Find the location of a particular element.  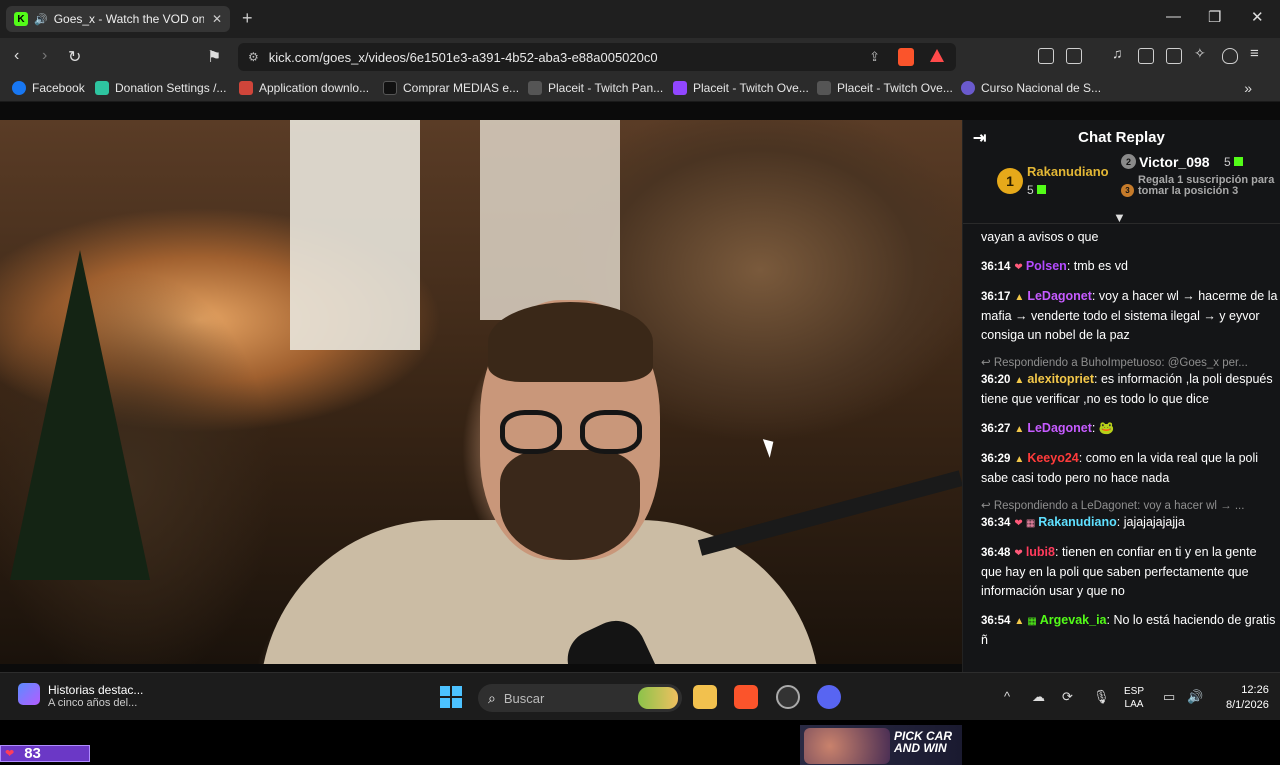

message-user: alexitopriet is located at coordinates (1060, 379).